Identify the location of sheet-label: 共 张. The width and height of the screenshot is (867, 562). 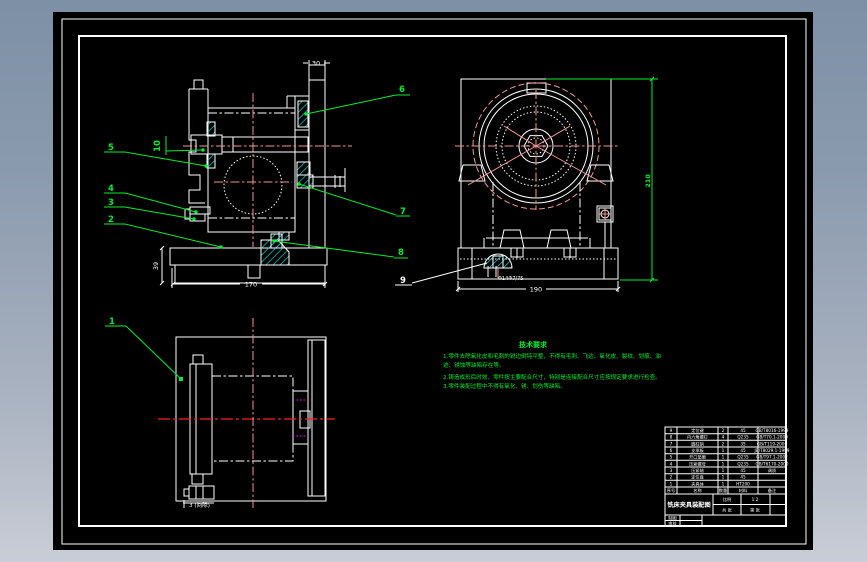
(727, 510).